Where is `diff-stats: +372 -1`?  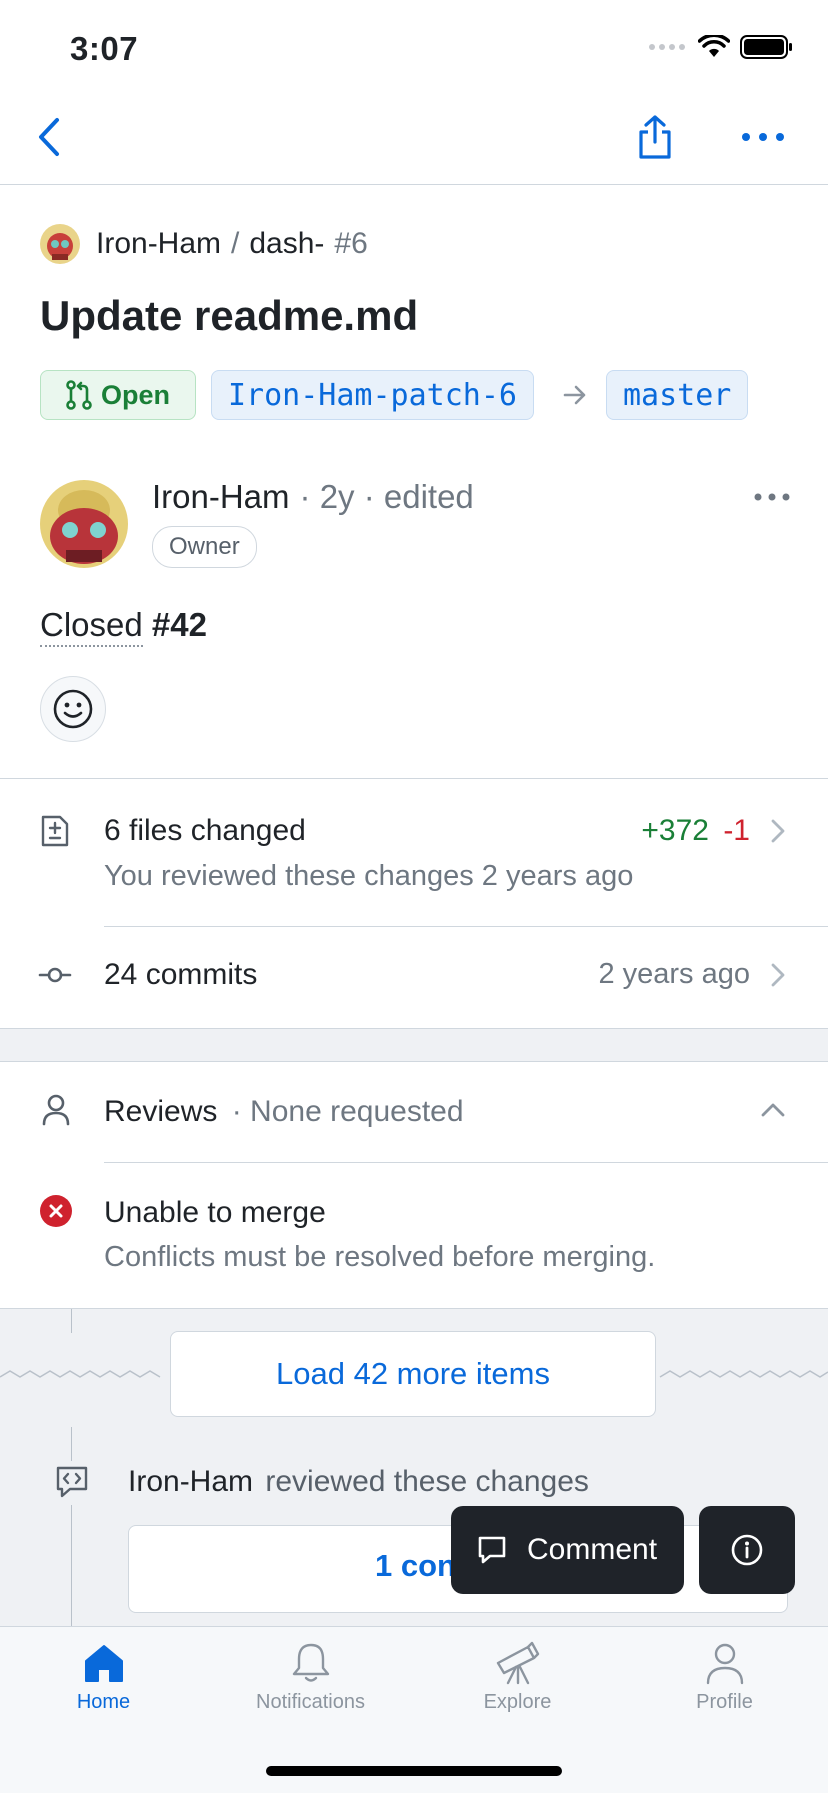 diff-stats: +372 -1 is located at coordinates (695, 831).